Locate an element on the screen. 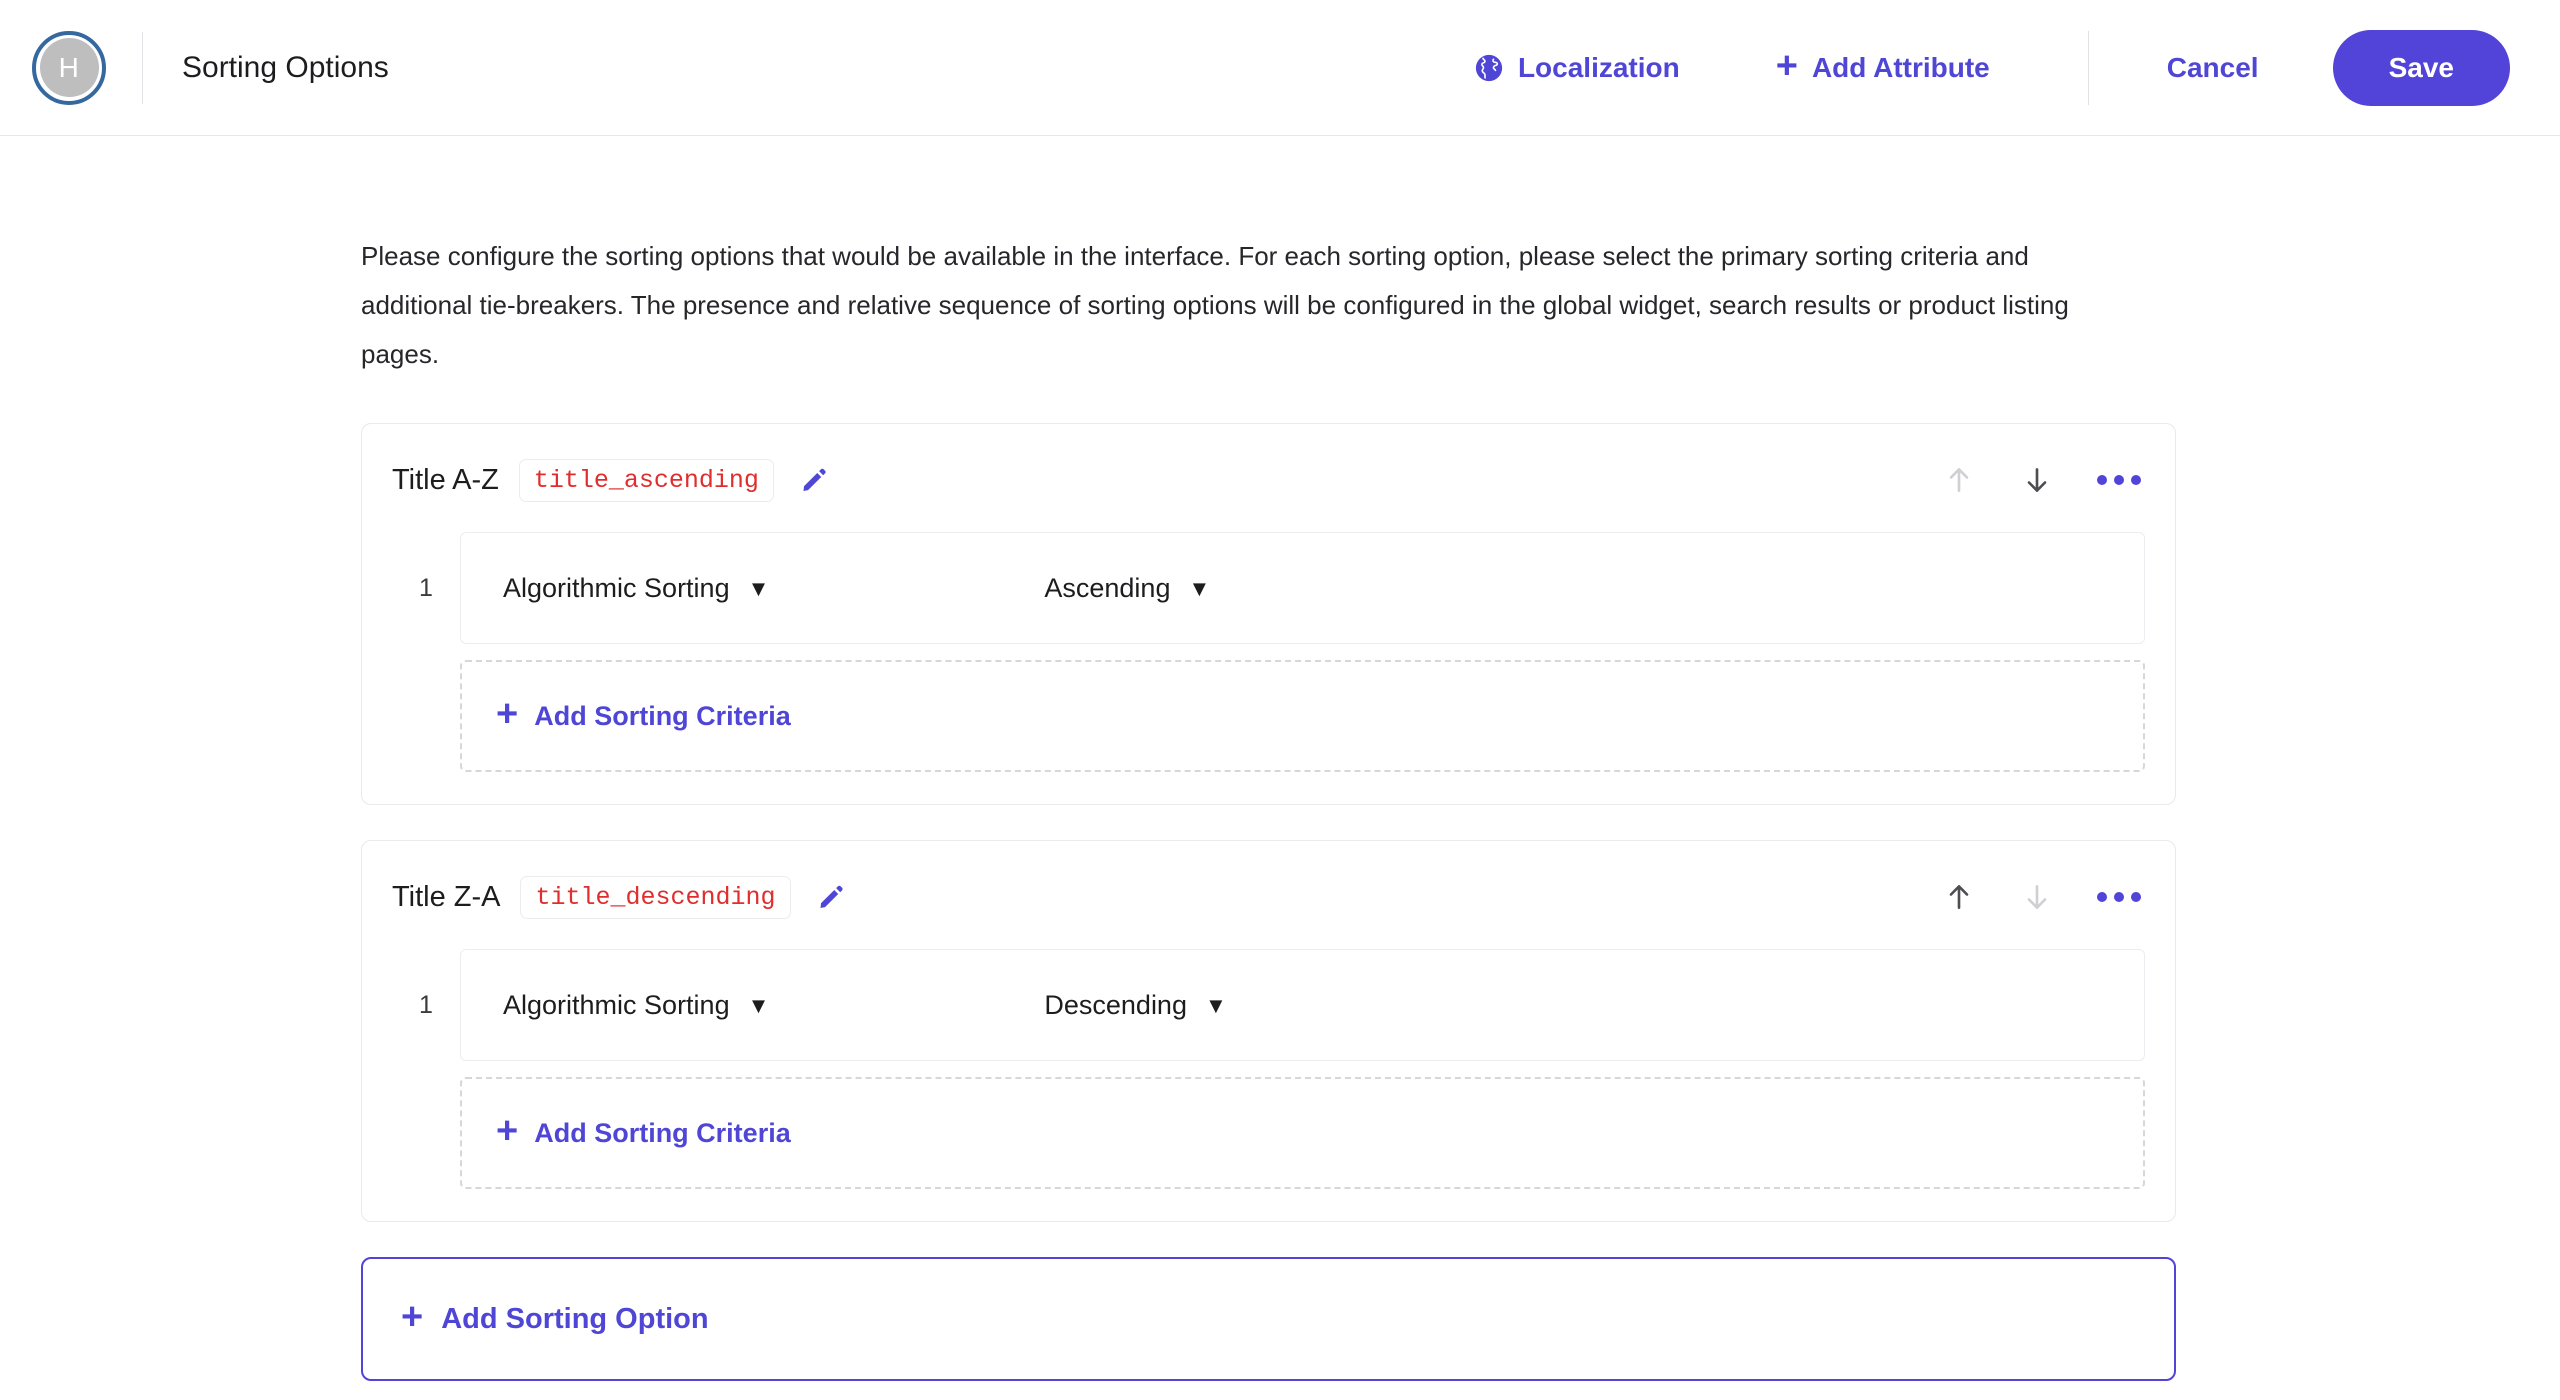 The width and height of the screenshot is (2560, 1400). sorting-option-name: Title Z-A is located at coordinates (446, 896).